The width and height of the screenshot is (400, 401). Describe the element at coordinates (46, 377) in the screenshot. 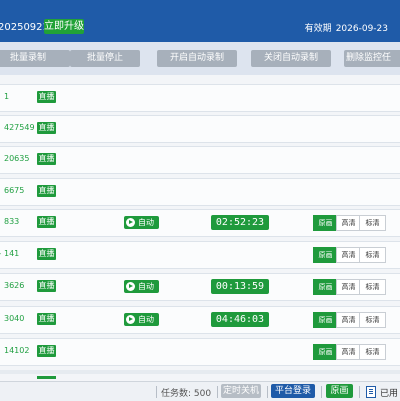

I see `partial-badge` at that location.